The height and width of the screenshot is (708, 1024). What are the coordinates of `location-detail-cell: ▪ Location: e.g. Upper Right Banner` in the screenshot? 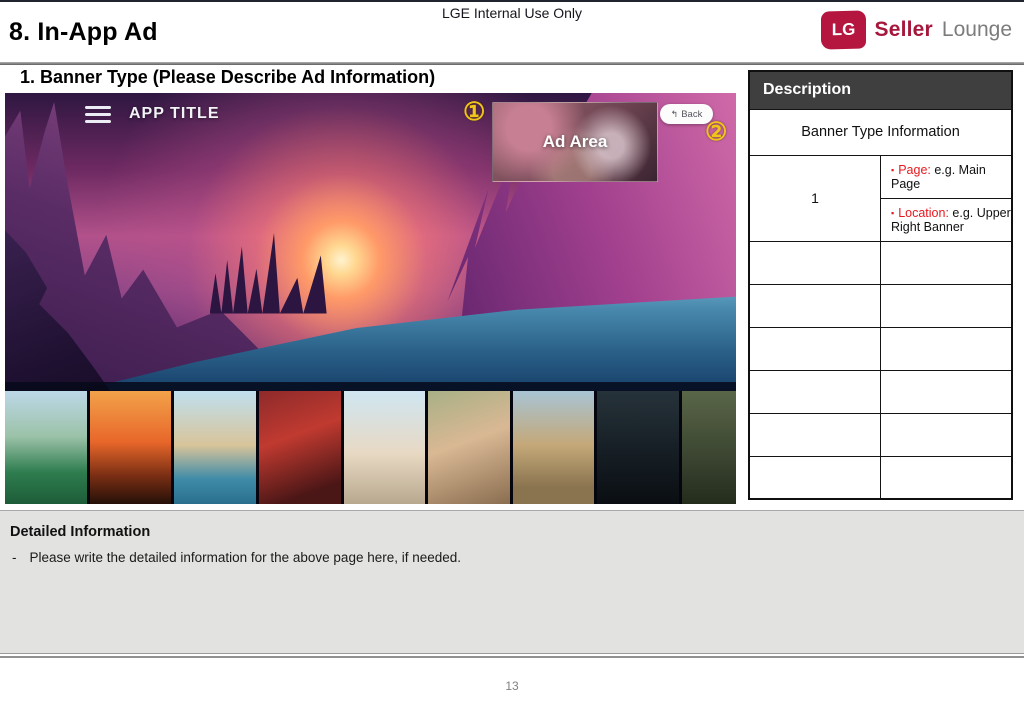 It's located at (946, 219).